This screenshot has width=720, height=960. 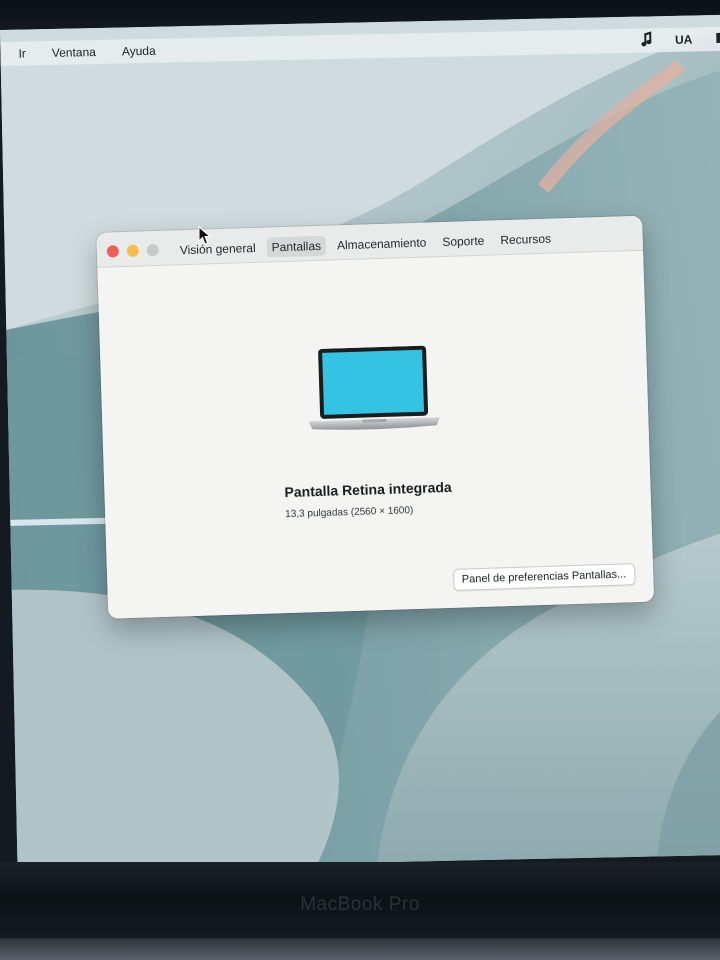 I want to click on minimize-button, so click(x=133, y=250).